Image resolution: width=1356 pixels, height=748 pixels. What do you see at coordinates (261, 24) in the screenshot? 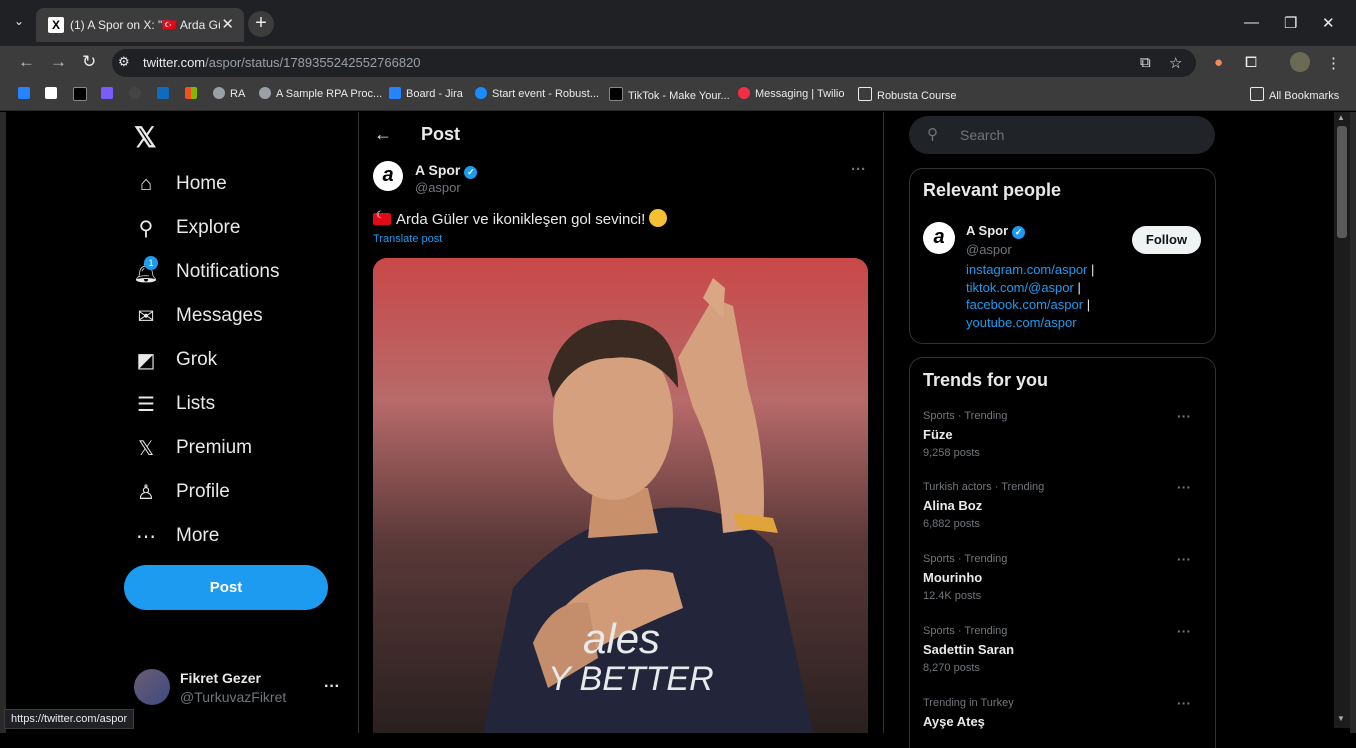
I see `new-tab-button: +` at bounding box center [261, 24].